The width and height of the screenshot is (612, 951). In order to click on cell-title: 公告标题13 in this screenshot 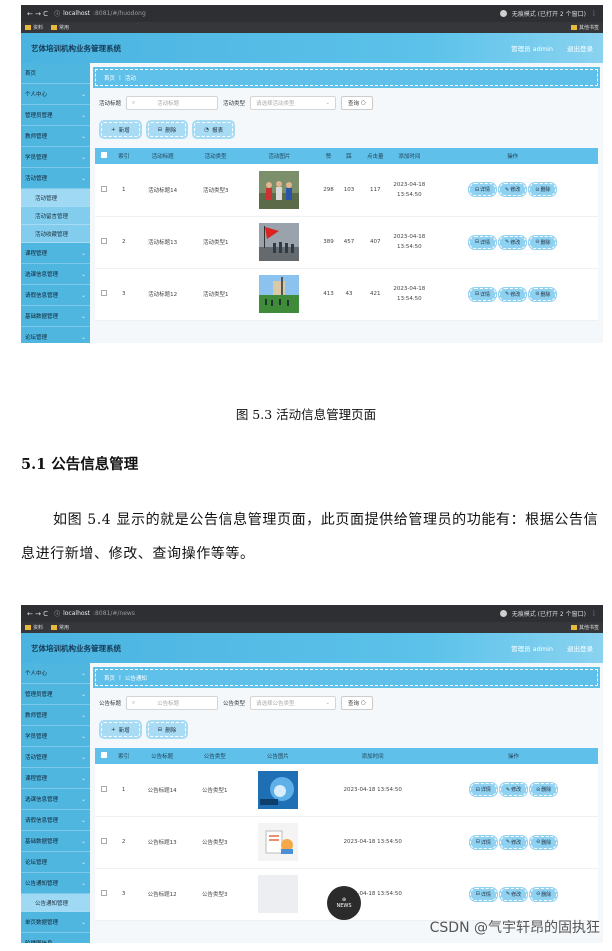, I will do `click(162, 842)`.